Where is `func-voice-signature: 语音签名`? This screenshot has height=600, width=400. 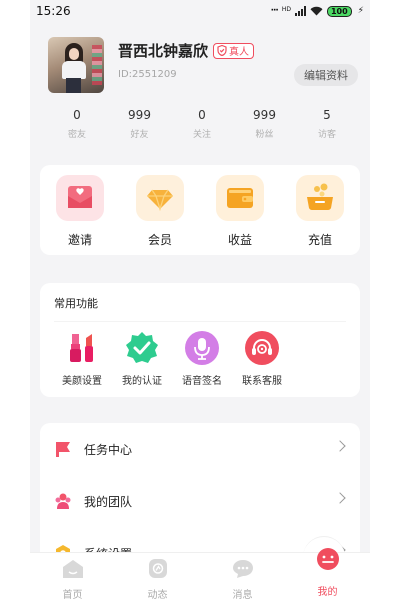
func-voice-signature: 语音签名 is located at coordinates (202, 358).